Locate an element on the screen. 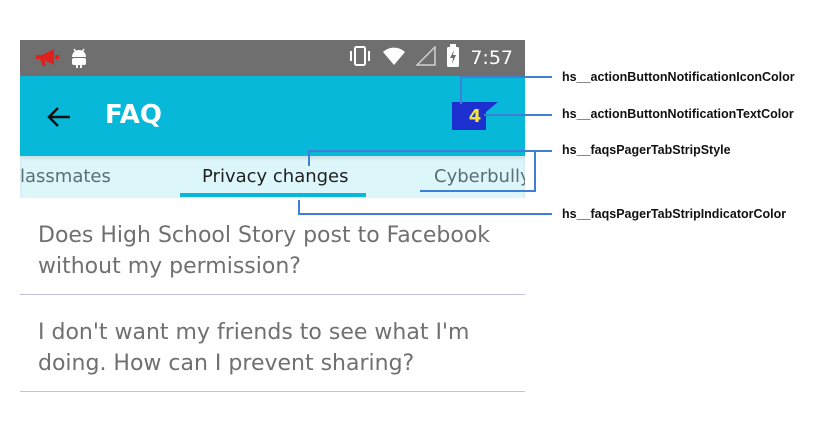  status-bar-right: 7:57 is located at coordinates (430, 58).